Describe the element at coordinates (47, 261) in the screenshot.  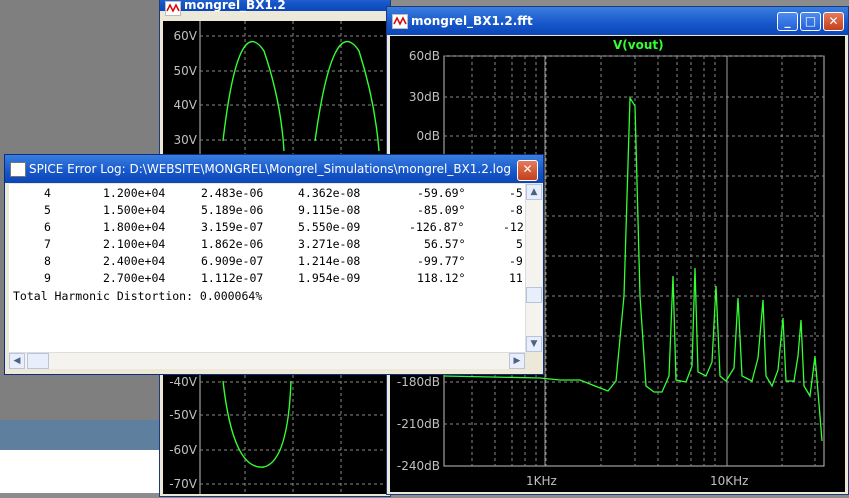
I see `harmonic-number: 8` at that location.